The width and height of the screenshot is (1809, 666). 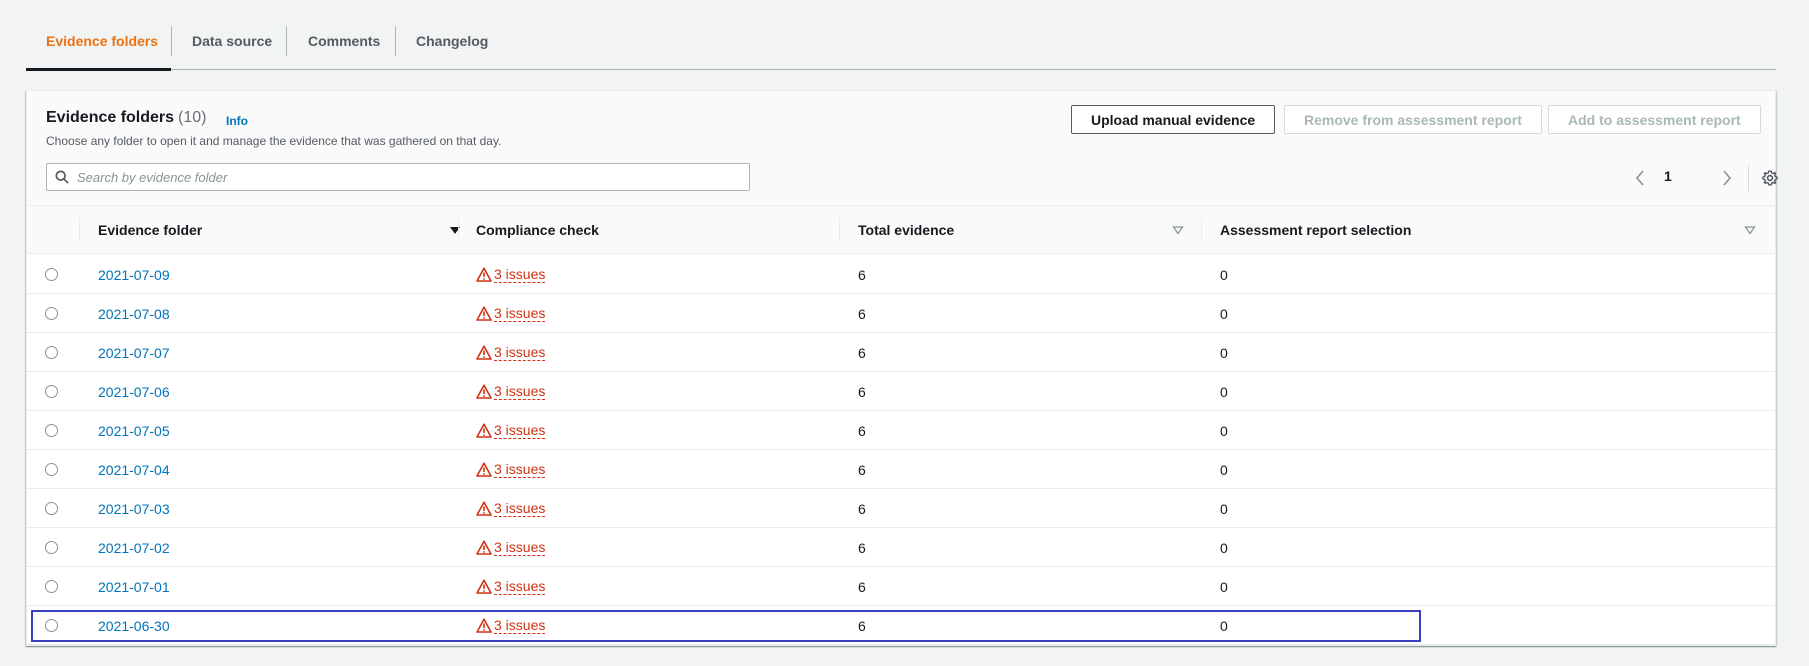 What do you see at coordinates (901, 391) in the screenshot?
I see `table-row: 2021-07-06 3 issues 6 0` at bounding box center [901, 391].